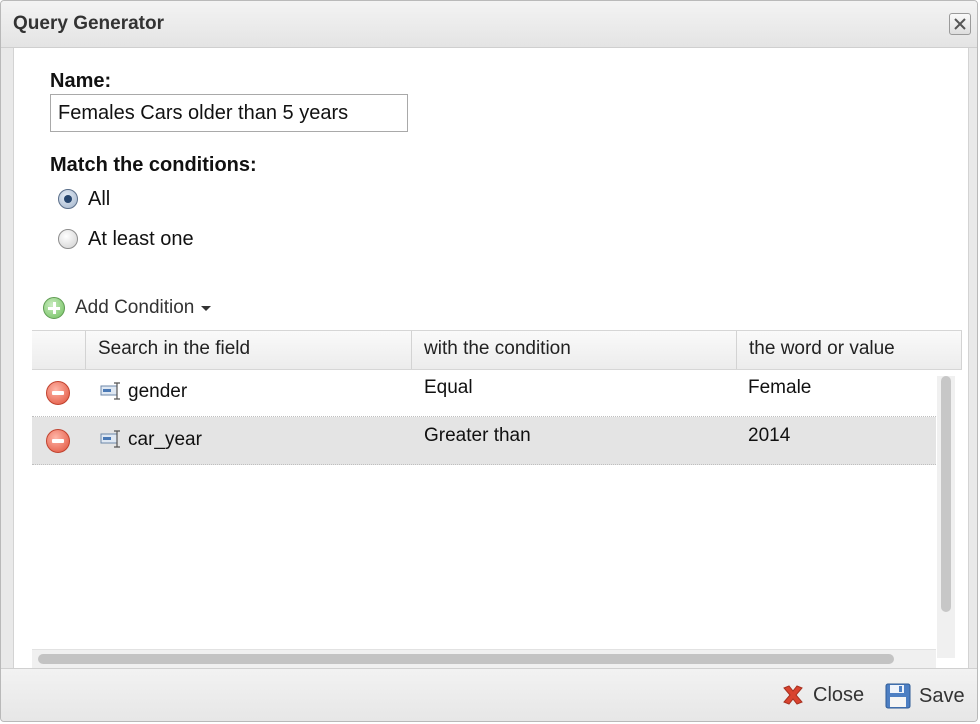 The image size is (980, 724). I want to click on window-titlebar: Query Generator, so click(489, 24).